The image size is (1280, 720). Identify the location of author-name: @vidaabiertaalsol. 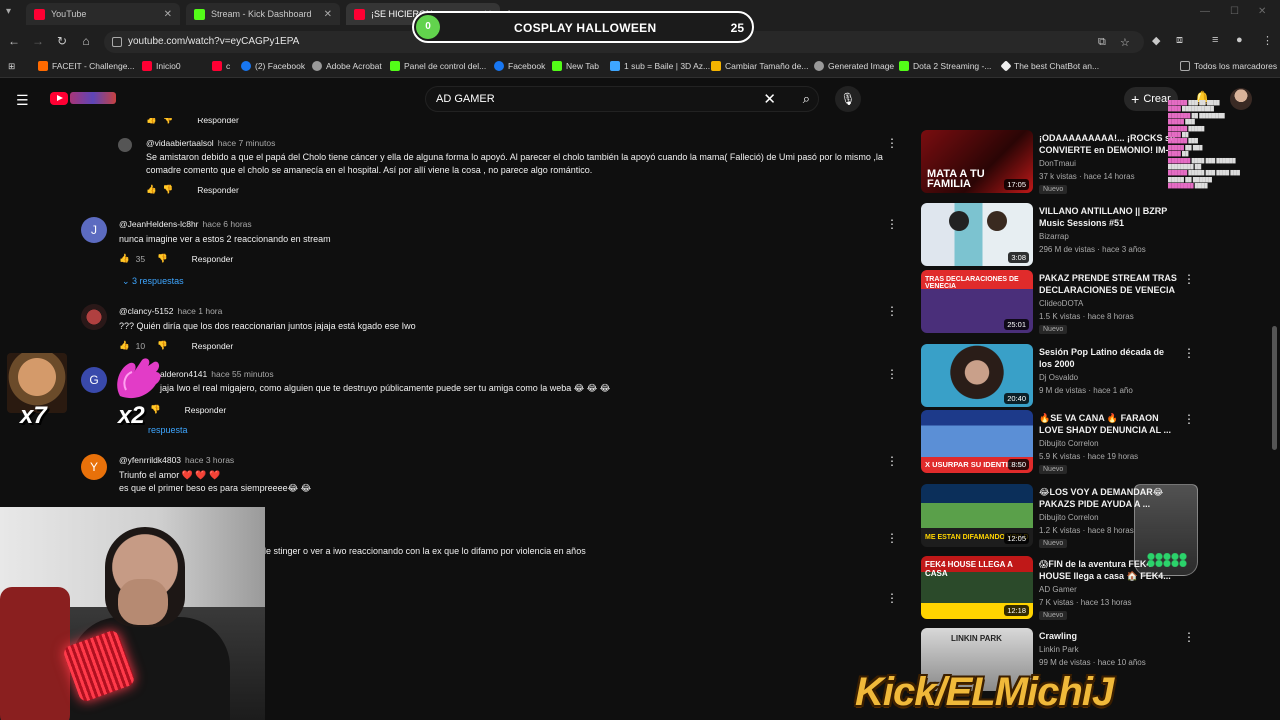
(180, 143).